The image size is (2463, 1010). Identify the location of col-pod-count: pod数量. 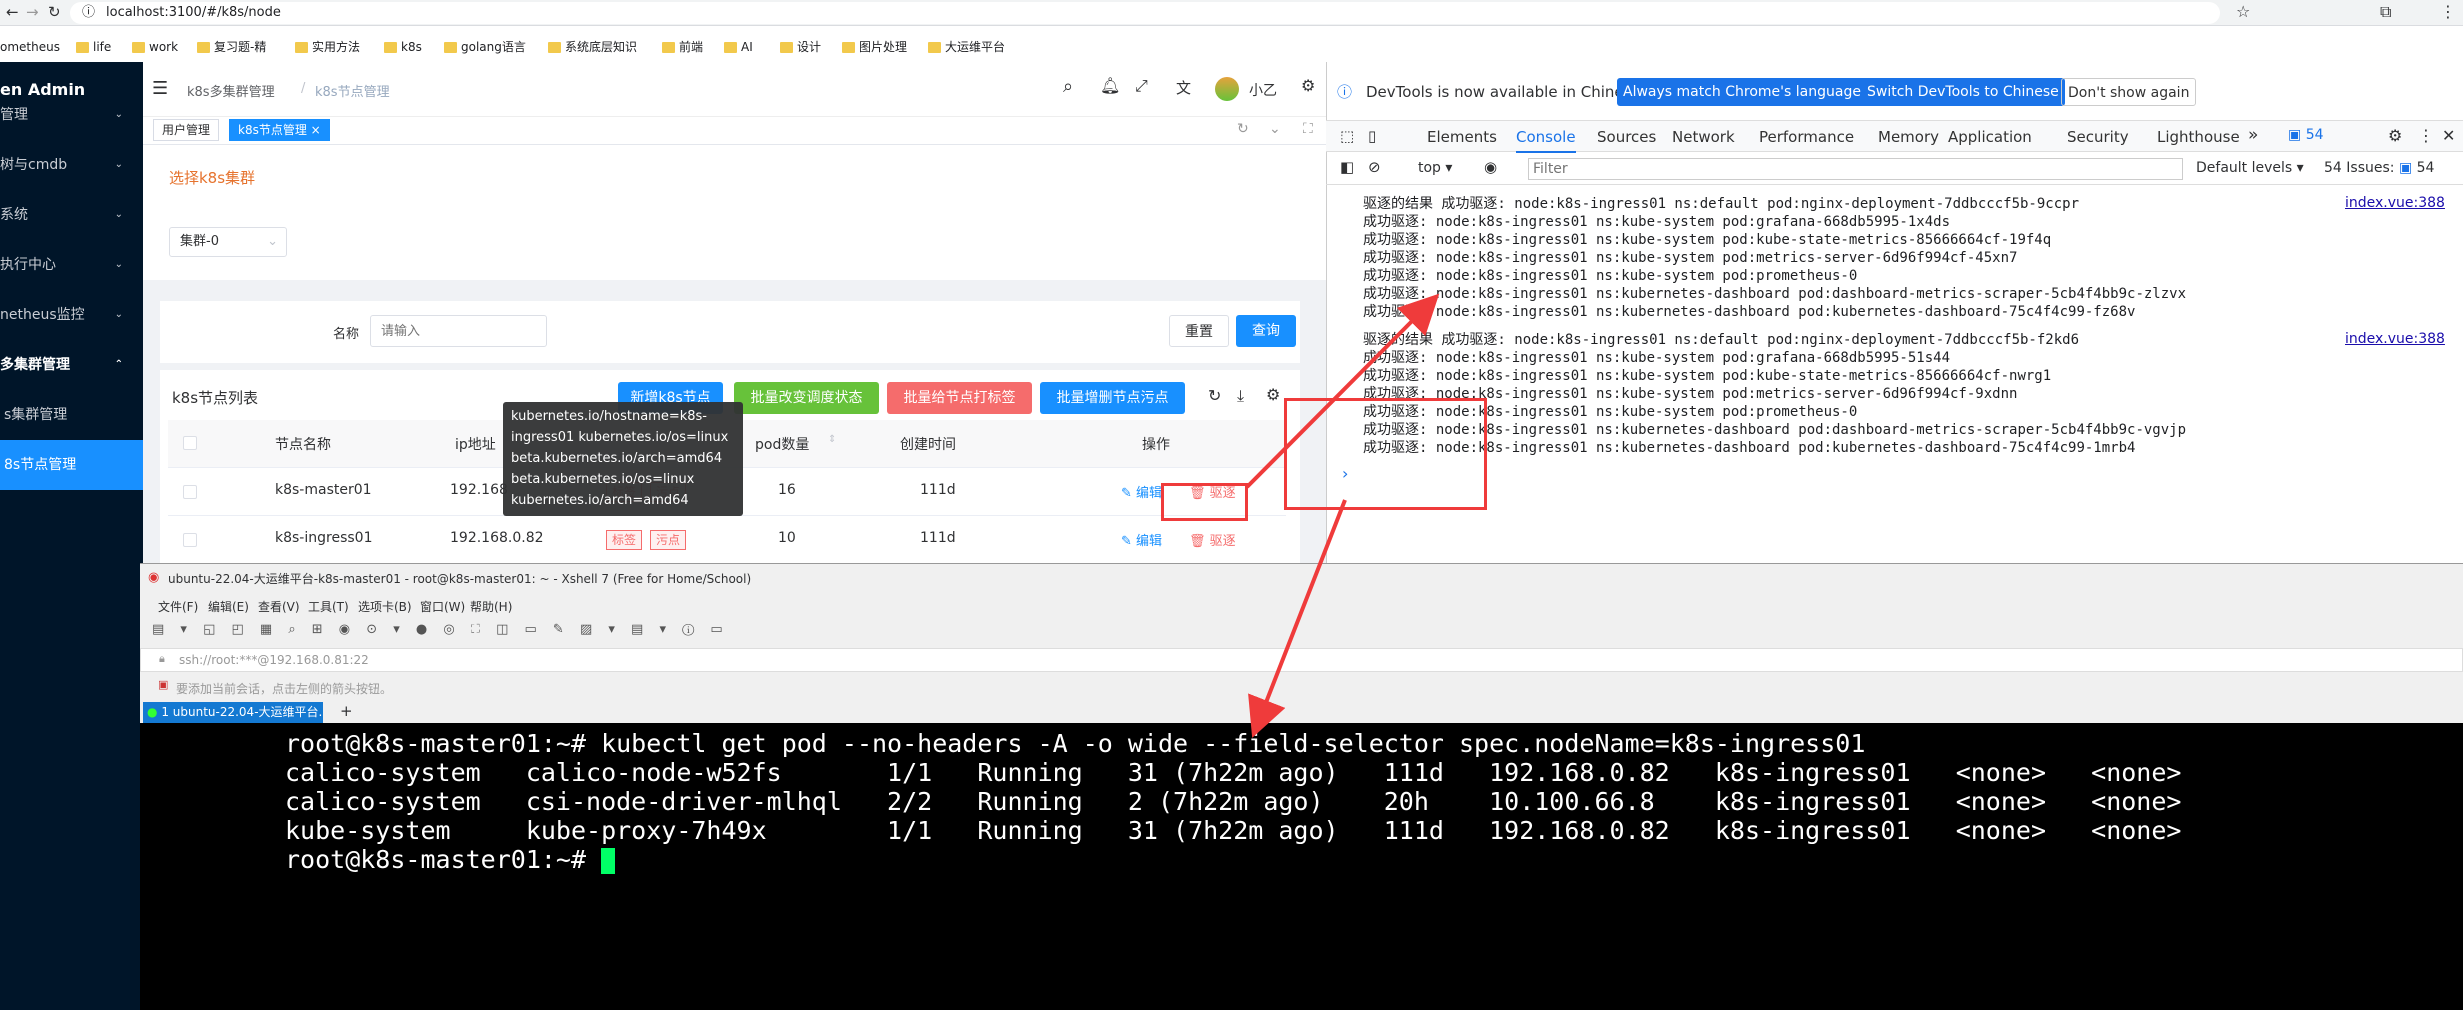
(782, 444).